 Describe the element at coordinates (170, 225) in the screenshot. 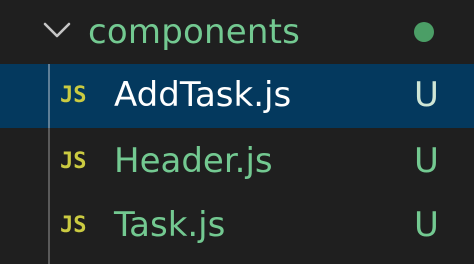

I see `file-name: Task.js` at that location.